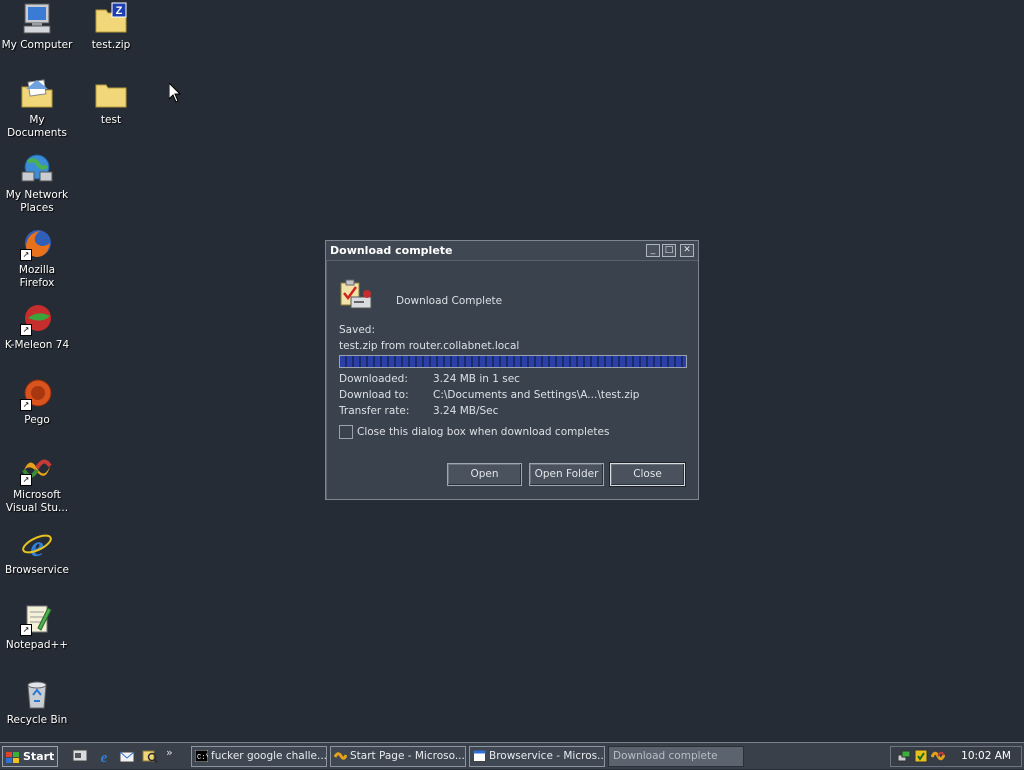 The height and width of the screenshot is (770, 1024). I want to click on progress-fill, so click(513, 361).